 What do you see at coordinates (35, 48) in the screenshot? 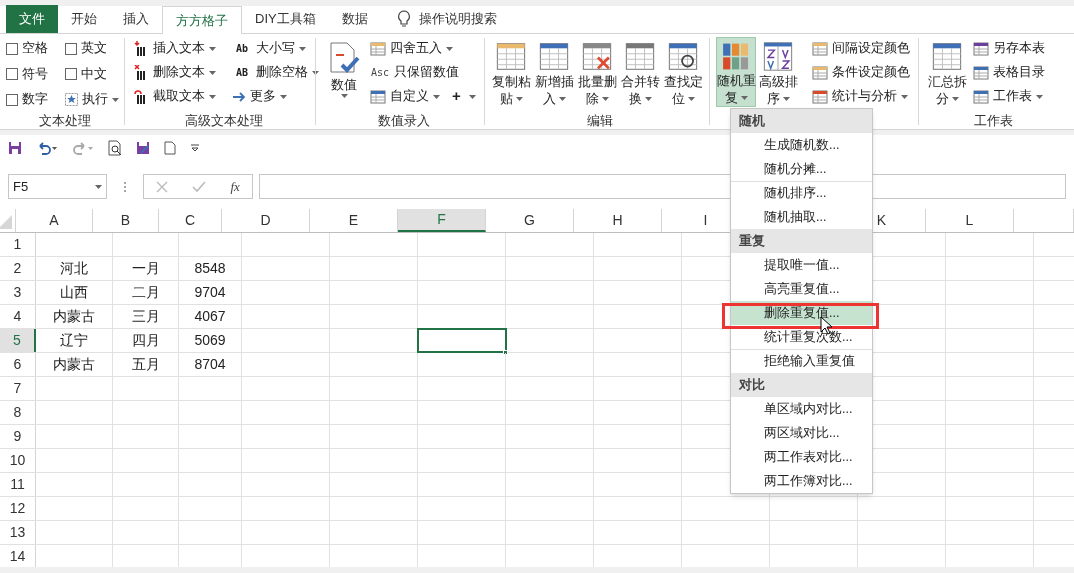
I see `checkbox: 空格` at bounding box center [35, 48].